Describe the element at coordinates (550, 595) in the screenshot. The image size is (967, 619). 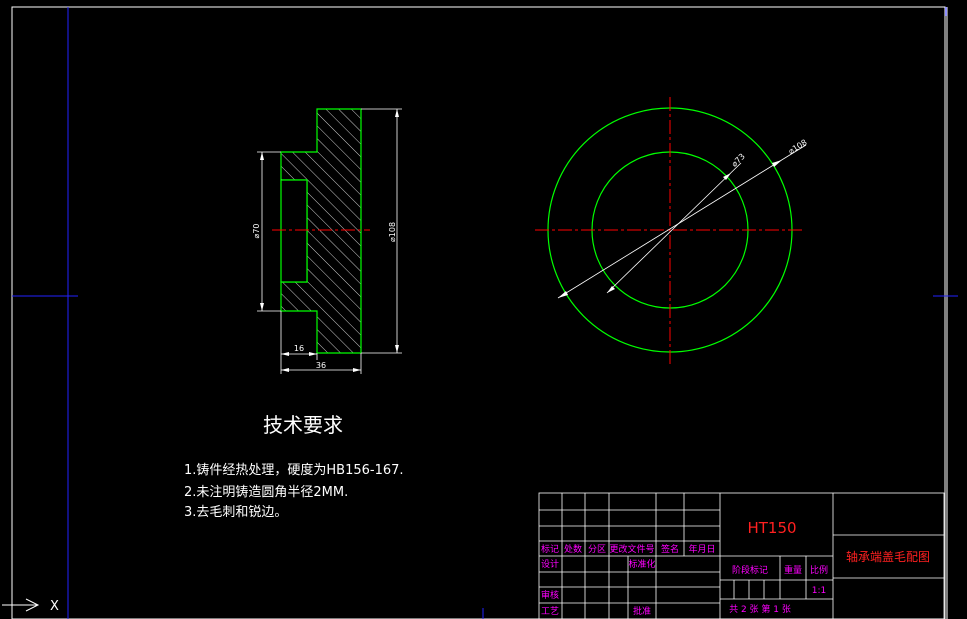
I see `label-review: 审核` at that location.